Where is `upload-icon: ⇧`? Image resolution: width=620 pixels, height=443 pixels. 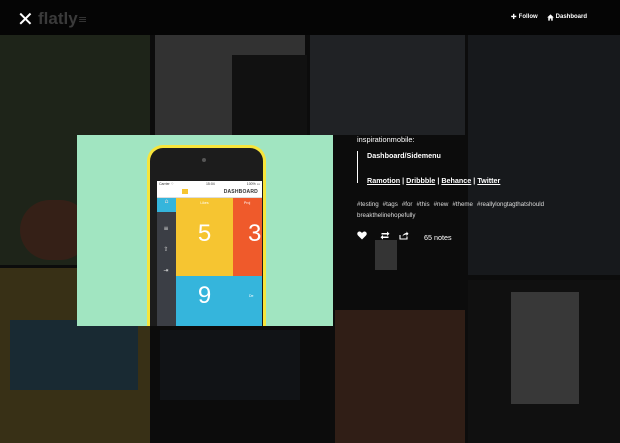 upload-icon: ⇧ is located at coordinates (166, 249).